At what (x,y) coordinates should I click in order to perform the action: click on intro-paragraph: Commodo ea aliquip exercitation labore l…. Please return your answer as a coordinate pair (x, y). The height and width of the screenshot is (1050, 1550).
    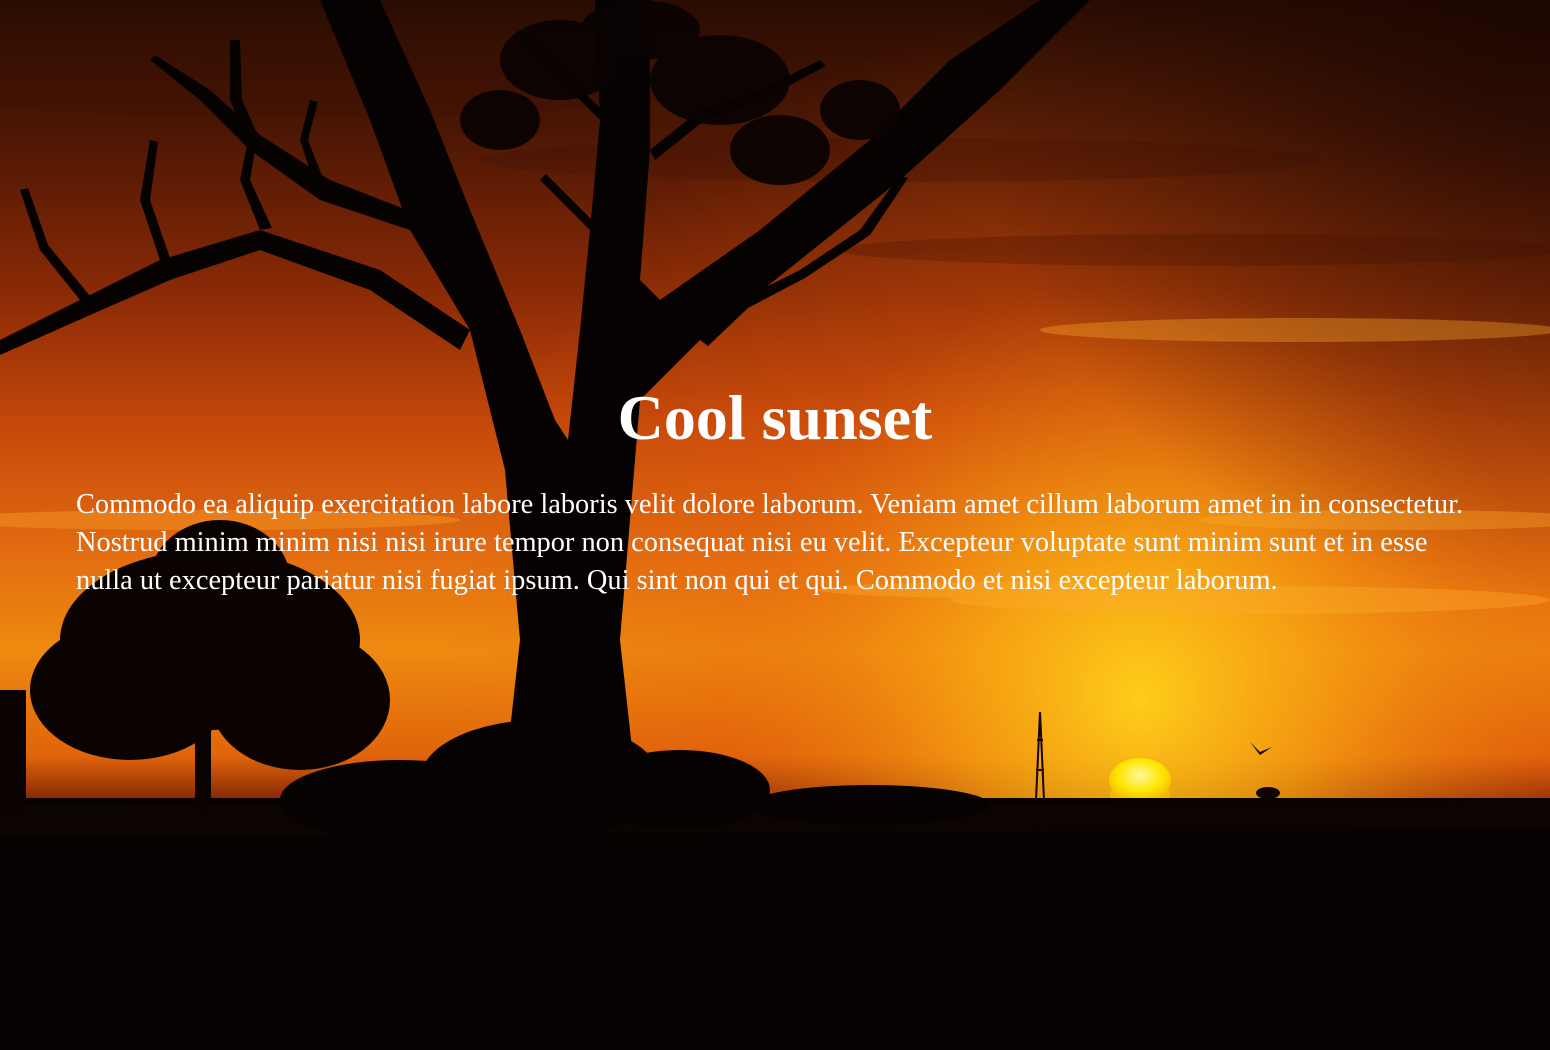
    Looking at the image, I should click on (770, 542).